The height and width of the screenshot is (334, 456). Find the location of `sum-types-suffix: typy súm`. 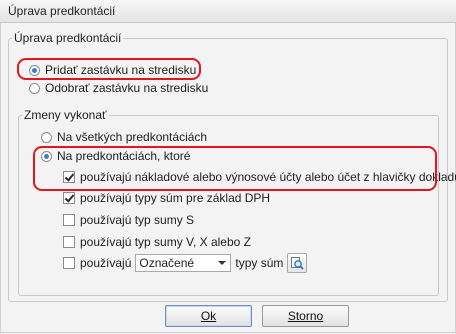

sum-types-suffix: typy súm is located at coordinates (259, 263).